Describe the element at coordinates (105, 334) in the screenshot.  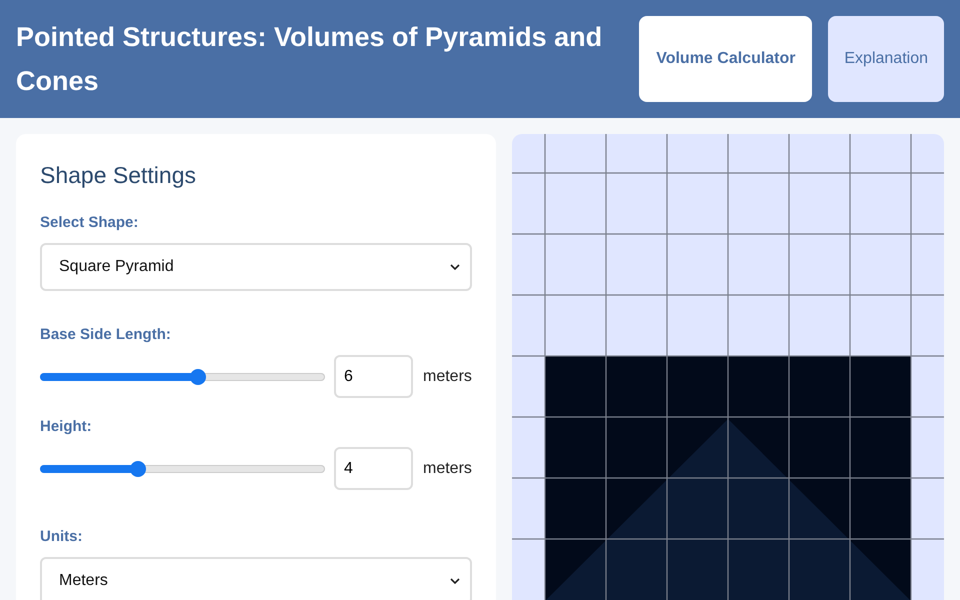
I see `field-label: Base Side Length:` at that location.